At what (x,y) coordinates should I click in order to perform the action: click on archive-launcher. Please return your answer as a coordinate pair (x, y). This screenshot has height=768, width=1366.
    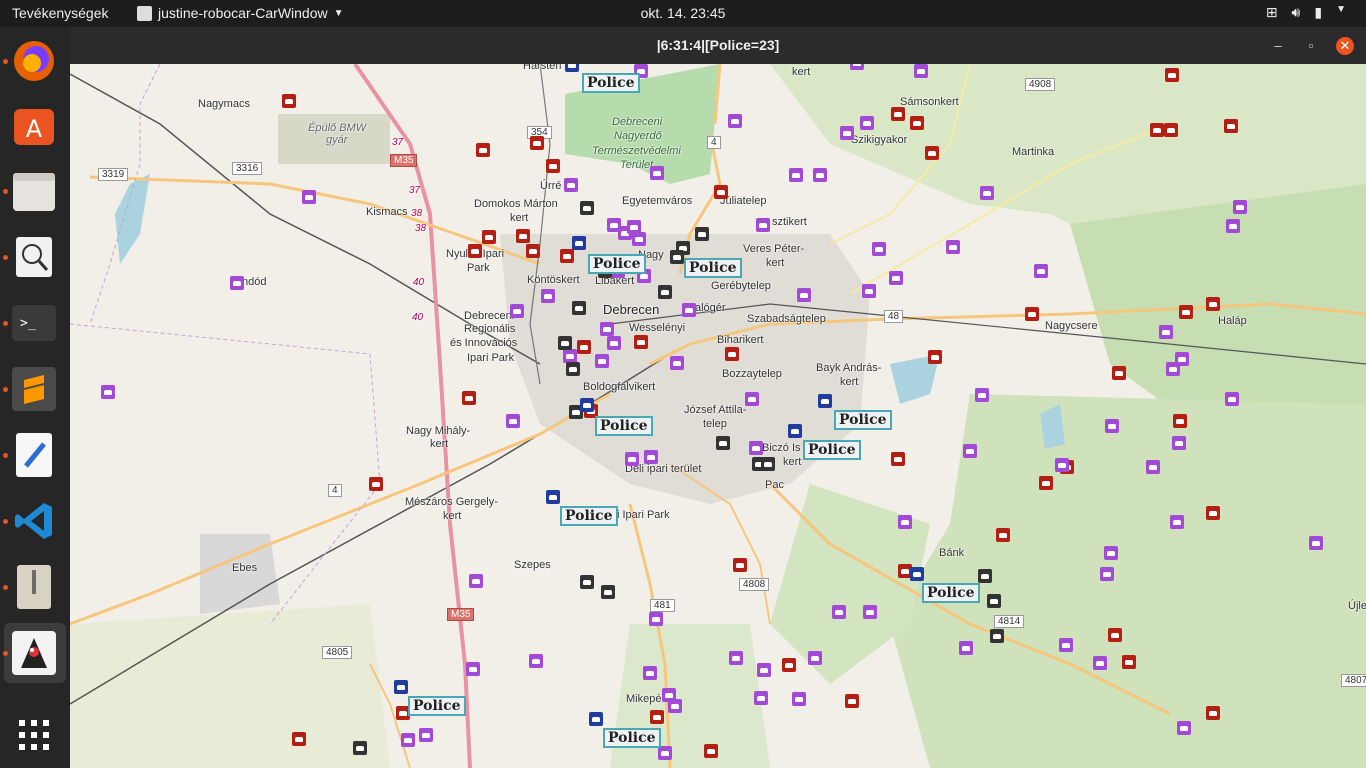
    Looking at the image, I should click on (34, 587).